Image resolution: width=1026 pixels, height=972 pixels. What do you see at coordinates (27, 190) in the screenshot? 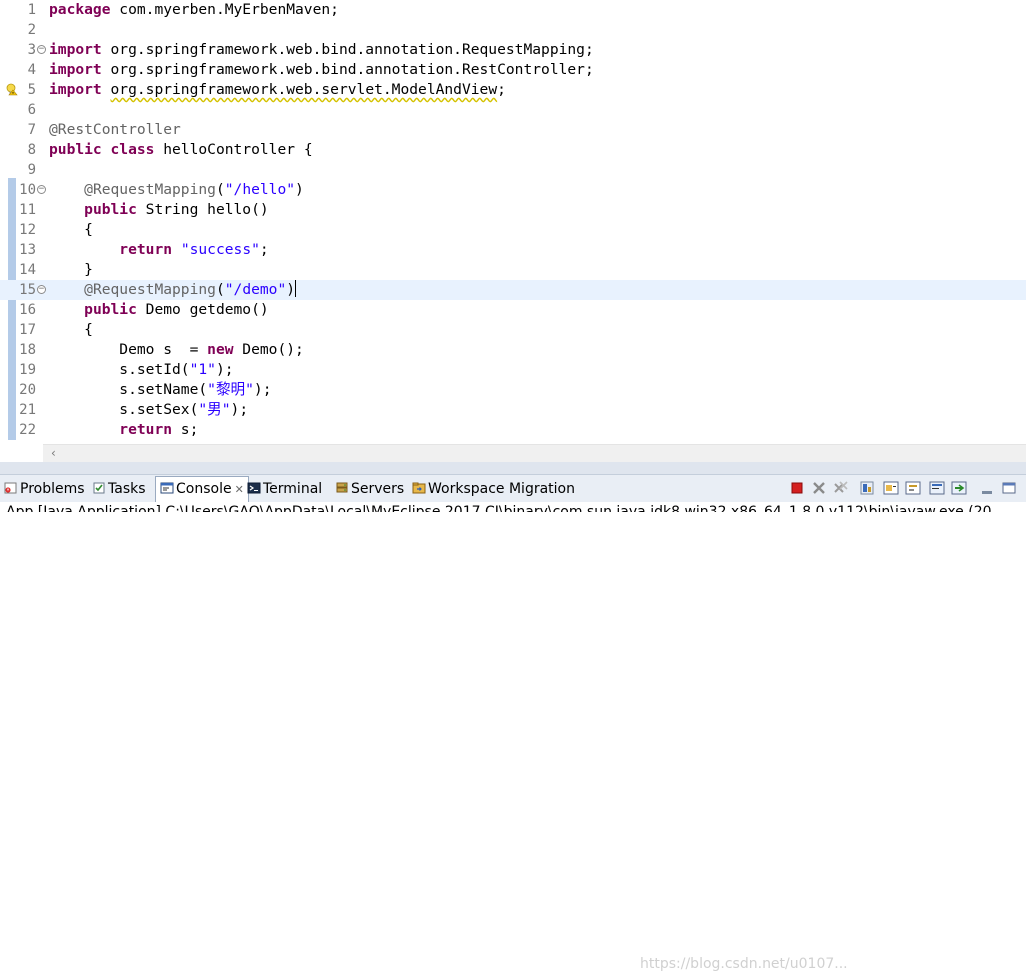
I see `line-number: 10` at bounding box center [27, 190].